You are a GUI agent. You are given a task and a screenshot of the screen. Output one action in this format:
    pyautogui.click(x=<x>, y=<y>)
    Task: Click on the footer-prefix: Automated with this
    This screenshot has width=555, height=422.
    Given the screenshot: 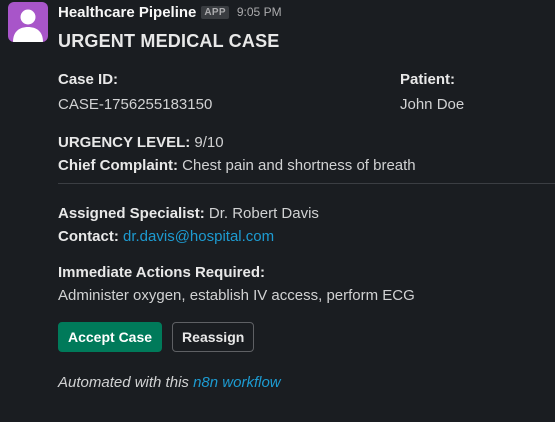 What is the action you would take?
    pyautogui.click(x=126, y=382)
    